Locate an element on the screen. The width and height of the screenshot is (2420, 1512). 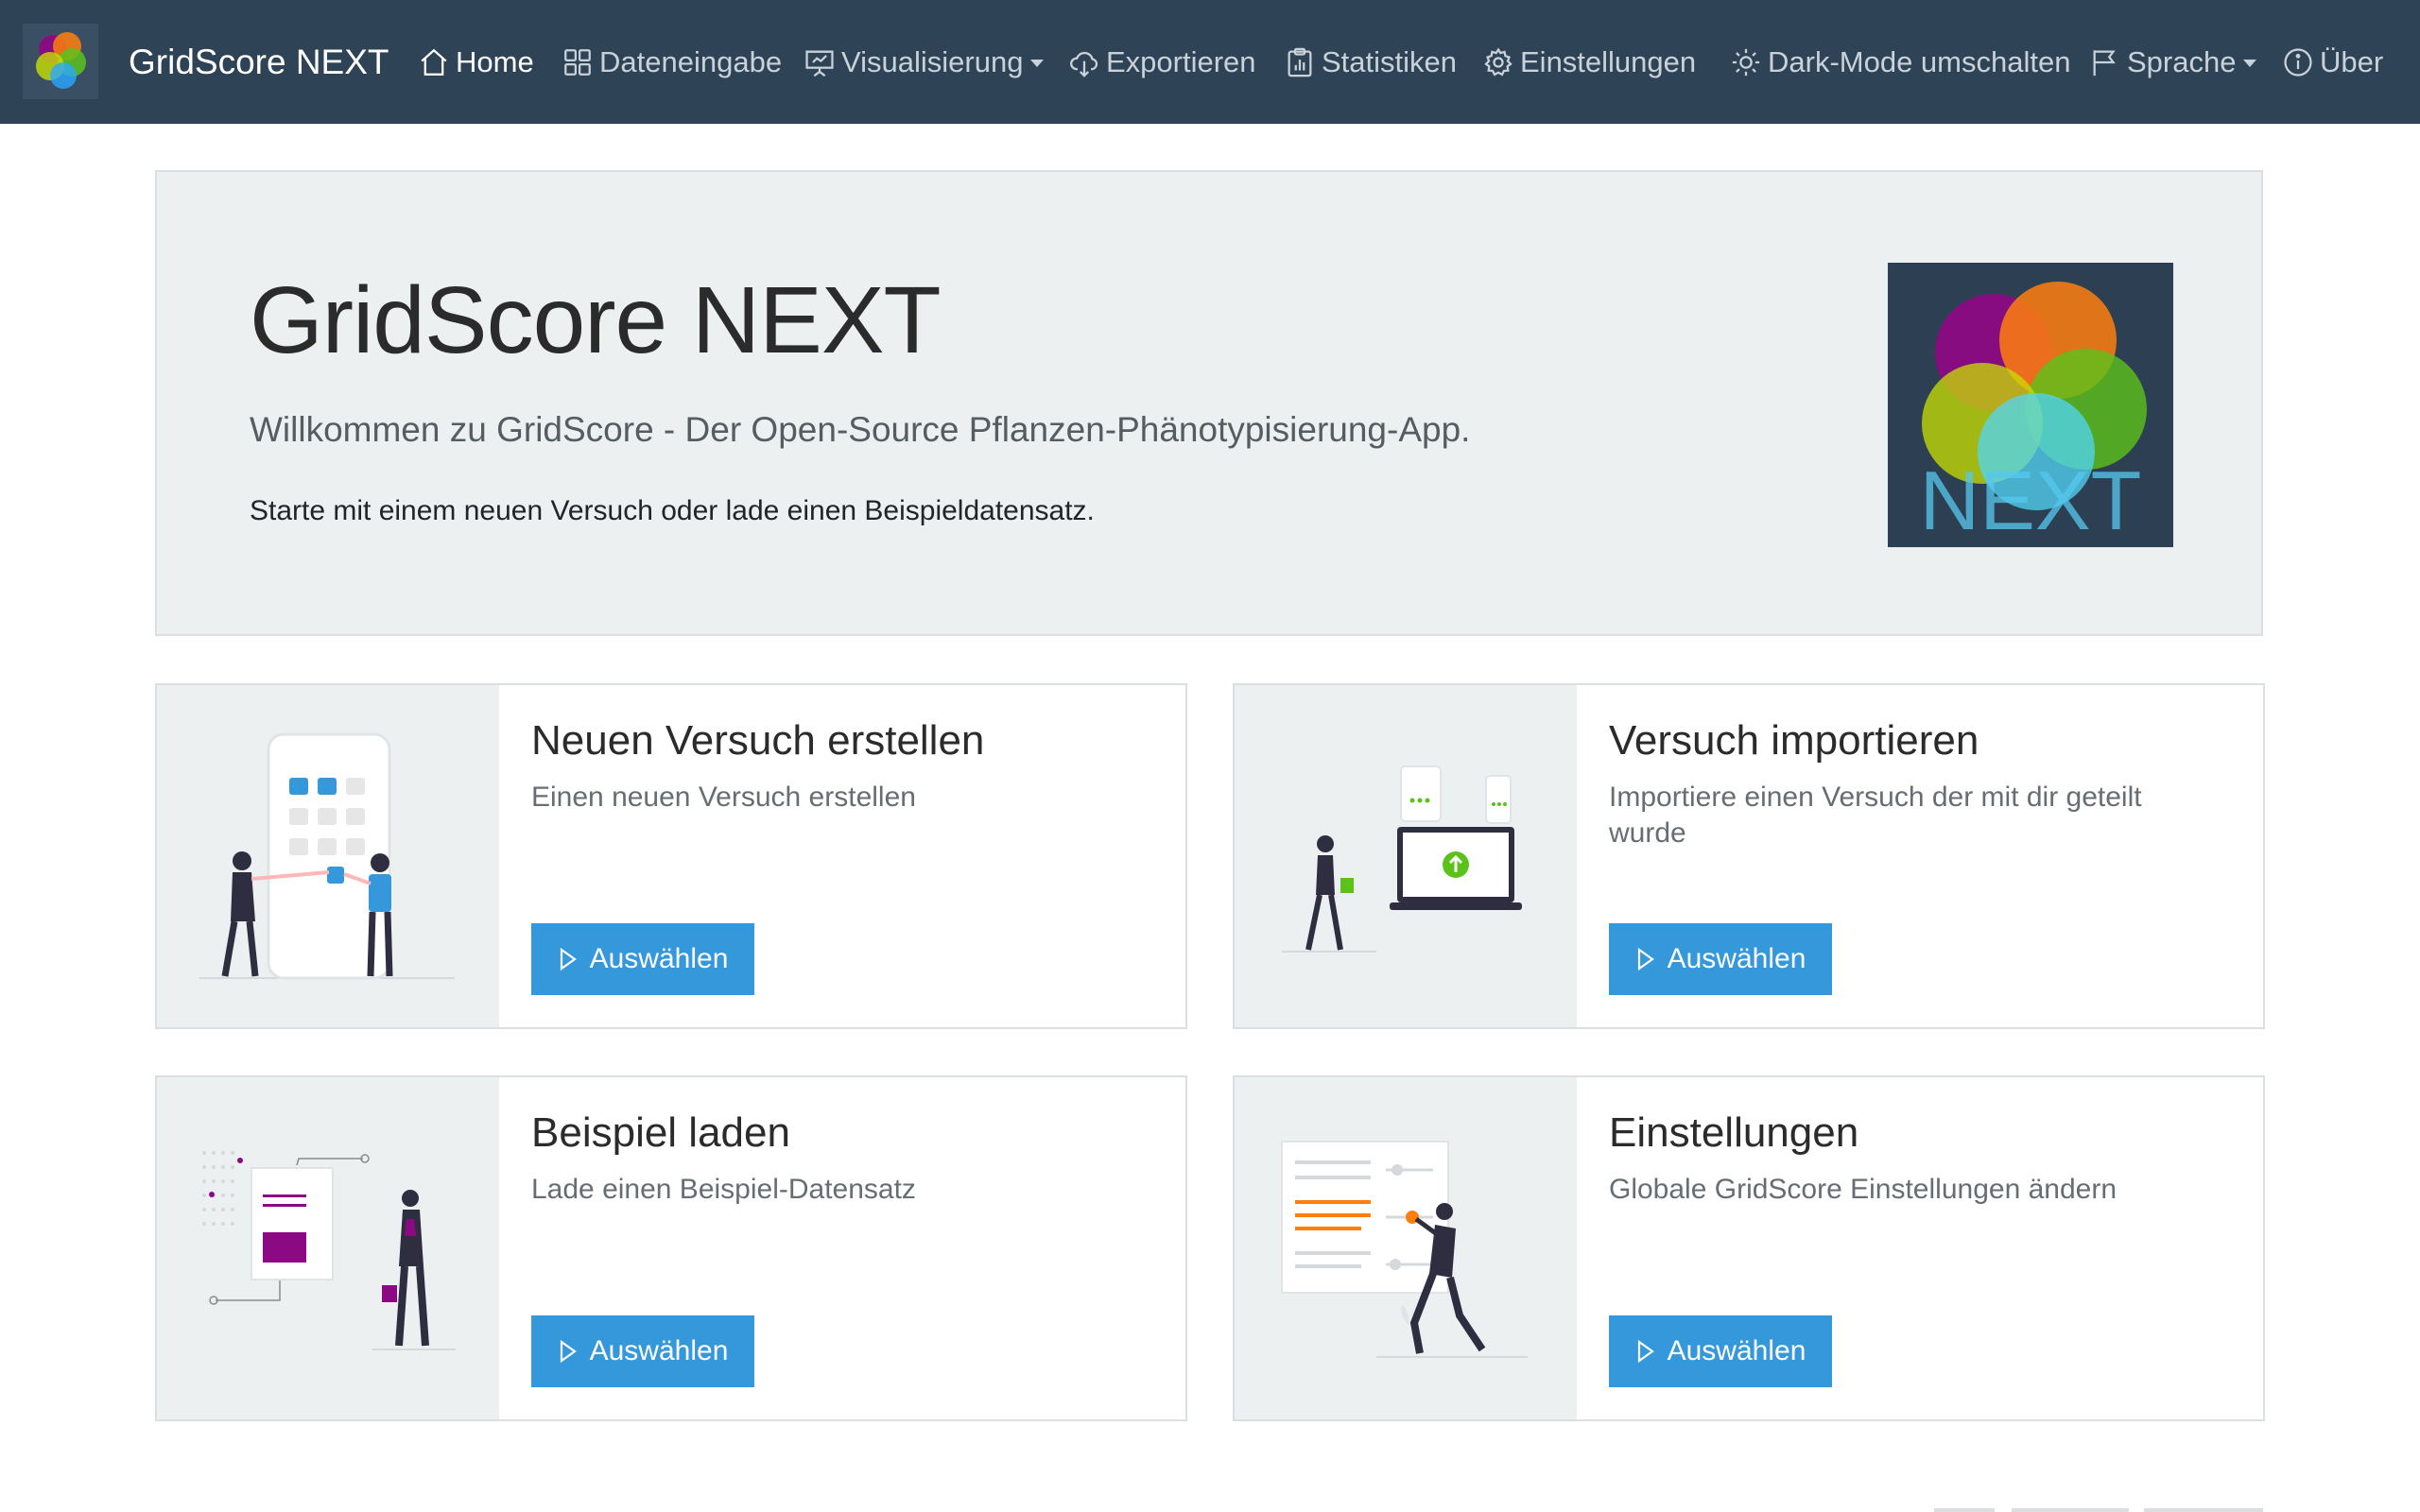
nav-statistics: Statistiken is located at coordinates (1370, 62).